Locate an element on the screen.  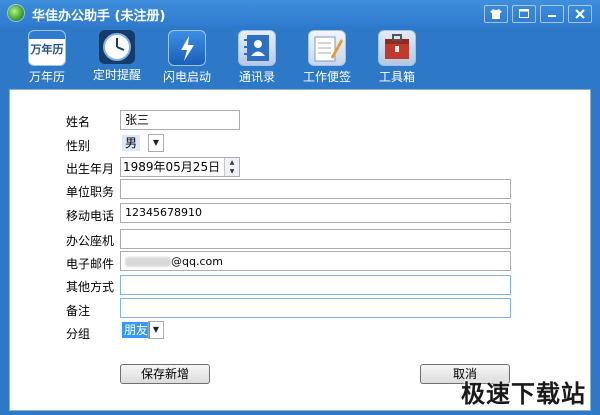
gender-select: 男 ▼ is located at coordinates (142, 144).